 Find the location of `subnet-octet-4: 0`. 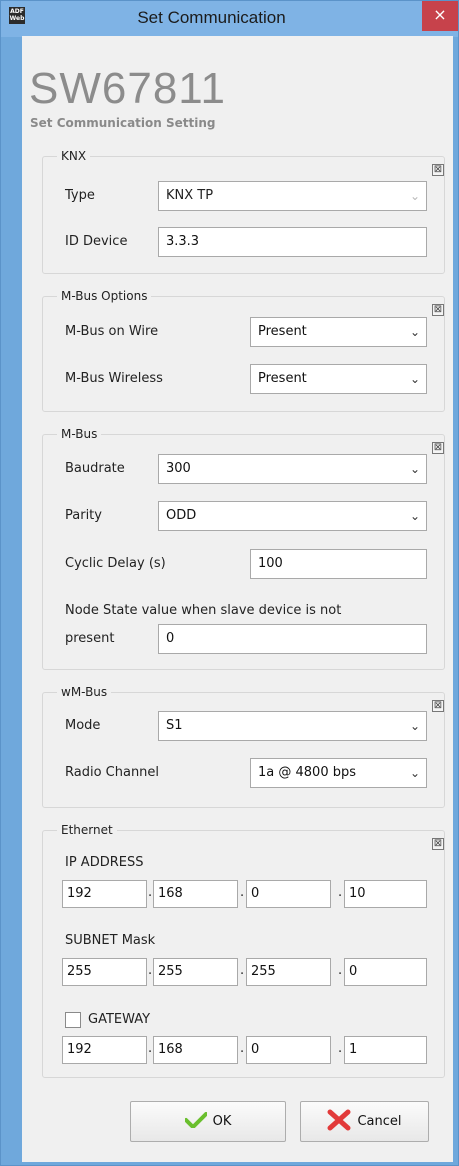

subnet-octet-4: 0 is located at coordinates (385, 972).